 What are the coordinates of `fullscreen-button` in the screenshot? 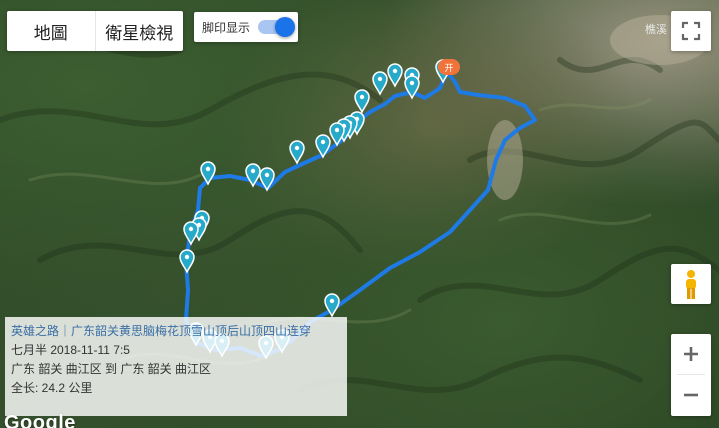 It's located at (691, 31).